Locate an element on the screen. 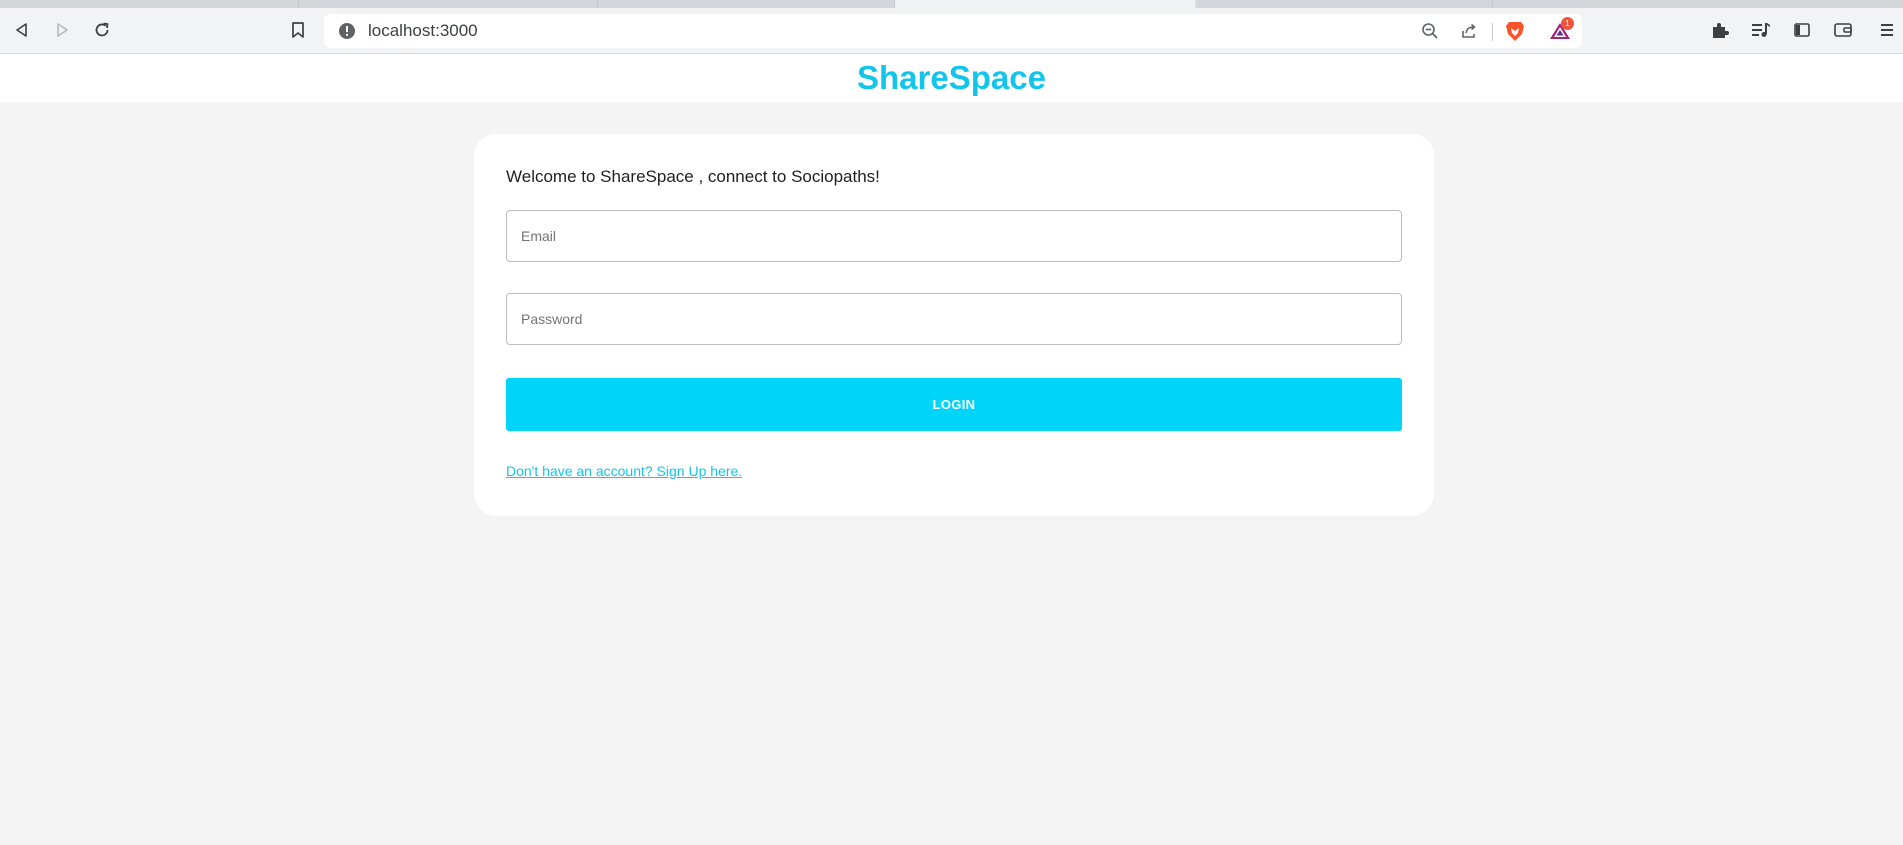 The width and height of the screenshot is (1903, 845). address-bar: localhost:3000 1 is located at coordinates (953, 31).